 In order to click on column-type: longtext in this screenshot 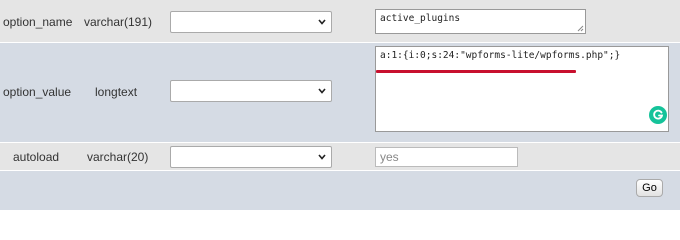, I will do `click(116, 92)`.